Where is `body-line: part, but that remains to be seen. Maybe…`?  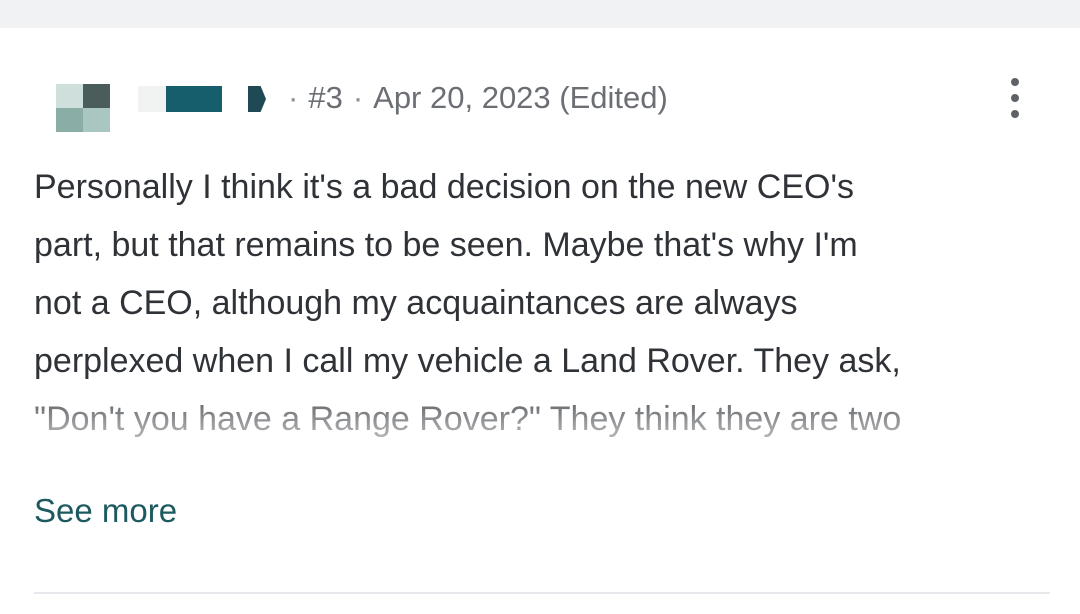 body-line: part, but that remains to be seen. Maybe… is located at coordinates (446, 245).